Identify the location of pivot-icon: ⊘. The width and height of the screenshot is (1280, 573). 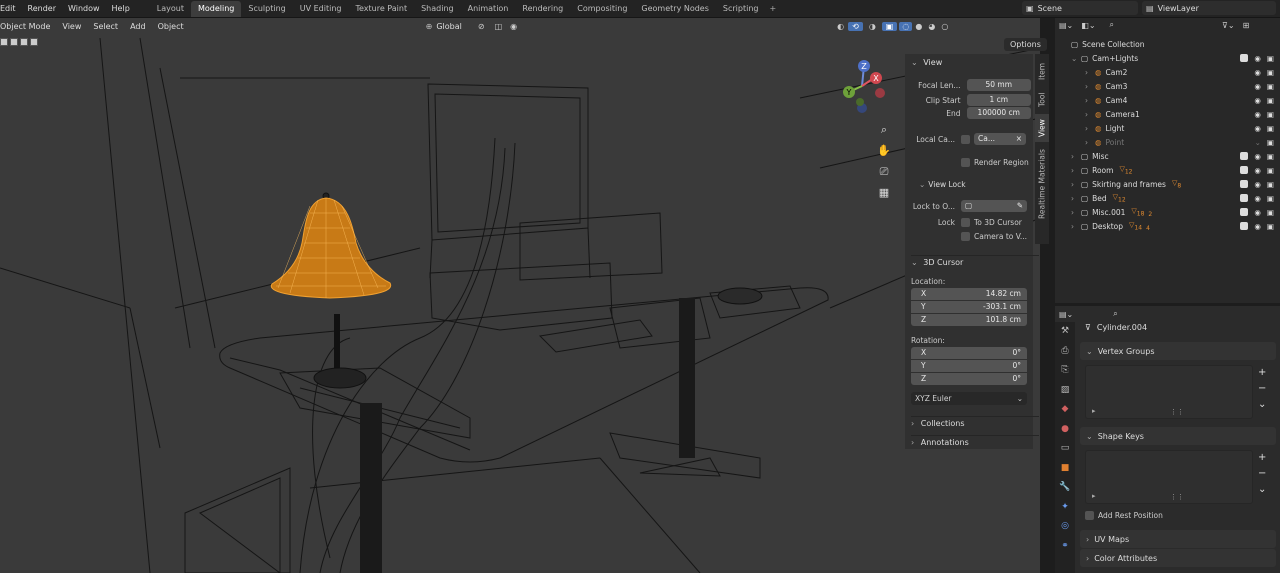
(481, 26).